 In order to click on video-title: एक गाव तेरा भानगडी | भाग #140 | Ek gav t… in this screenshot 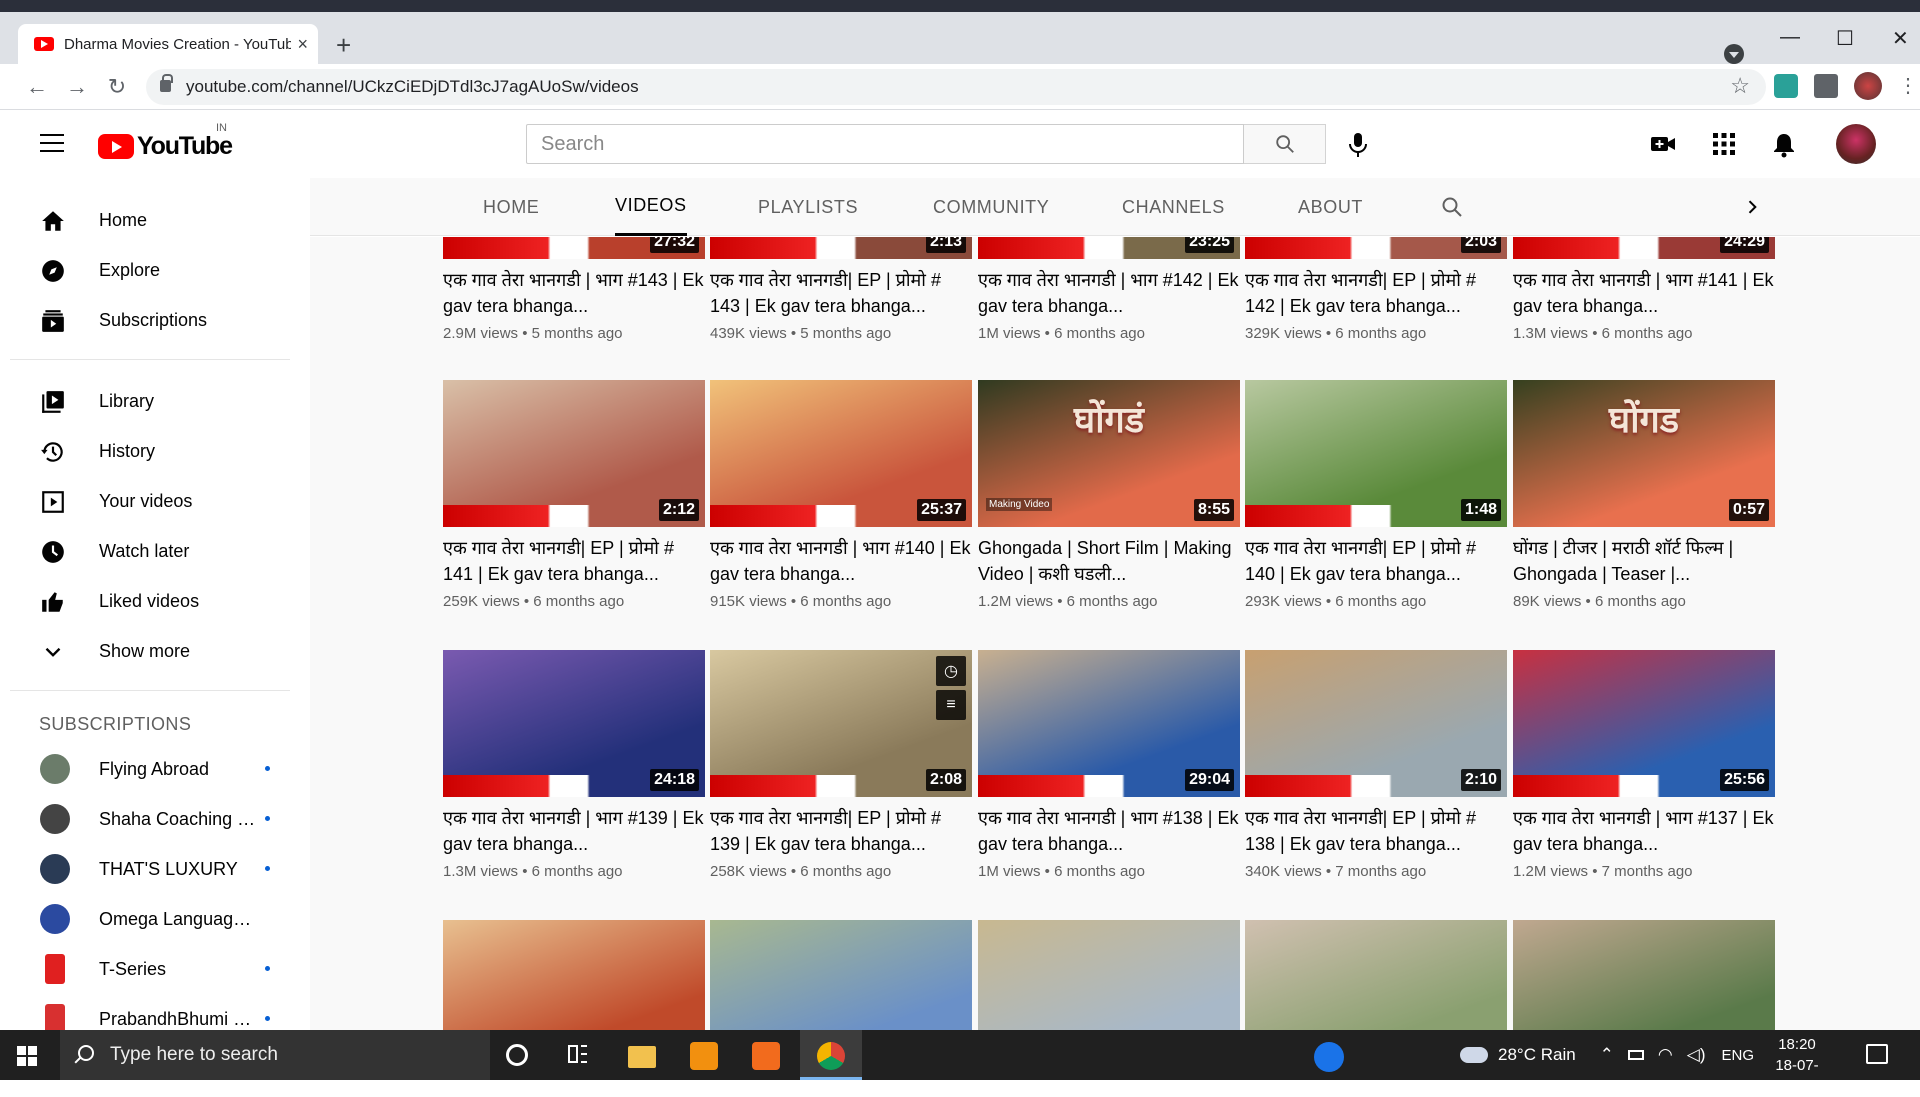, I will do `click(841, 561)`.